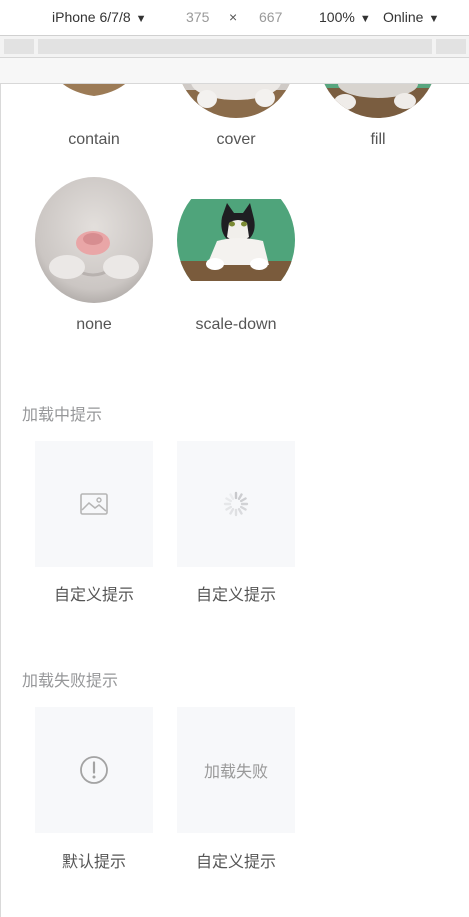 The width and height of the screenshot is (469, 917). I want to click on error-placeholder-default, so click(94, 770).